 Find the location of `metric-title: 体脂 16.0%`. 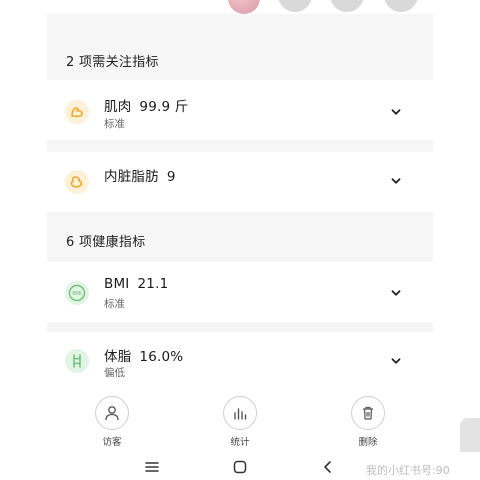

metric-title: 体脂 16.0% is located at coordinates (143, 355).